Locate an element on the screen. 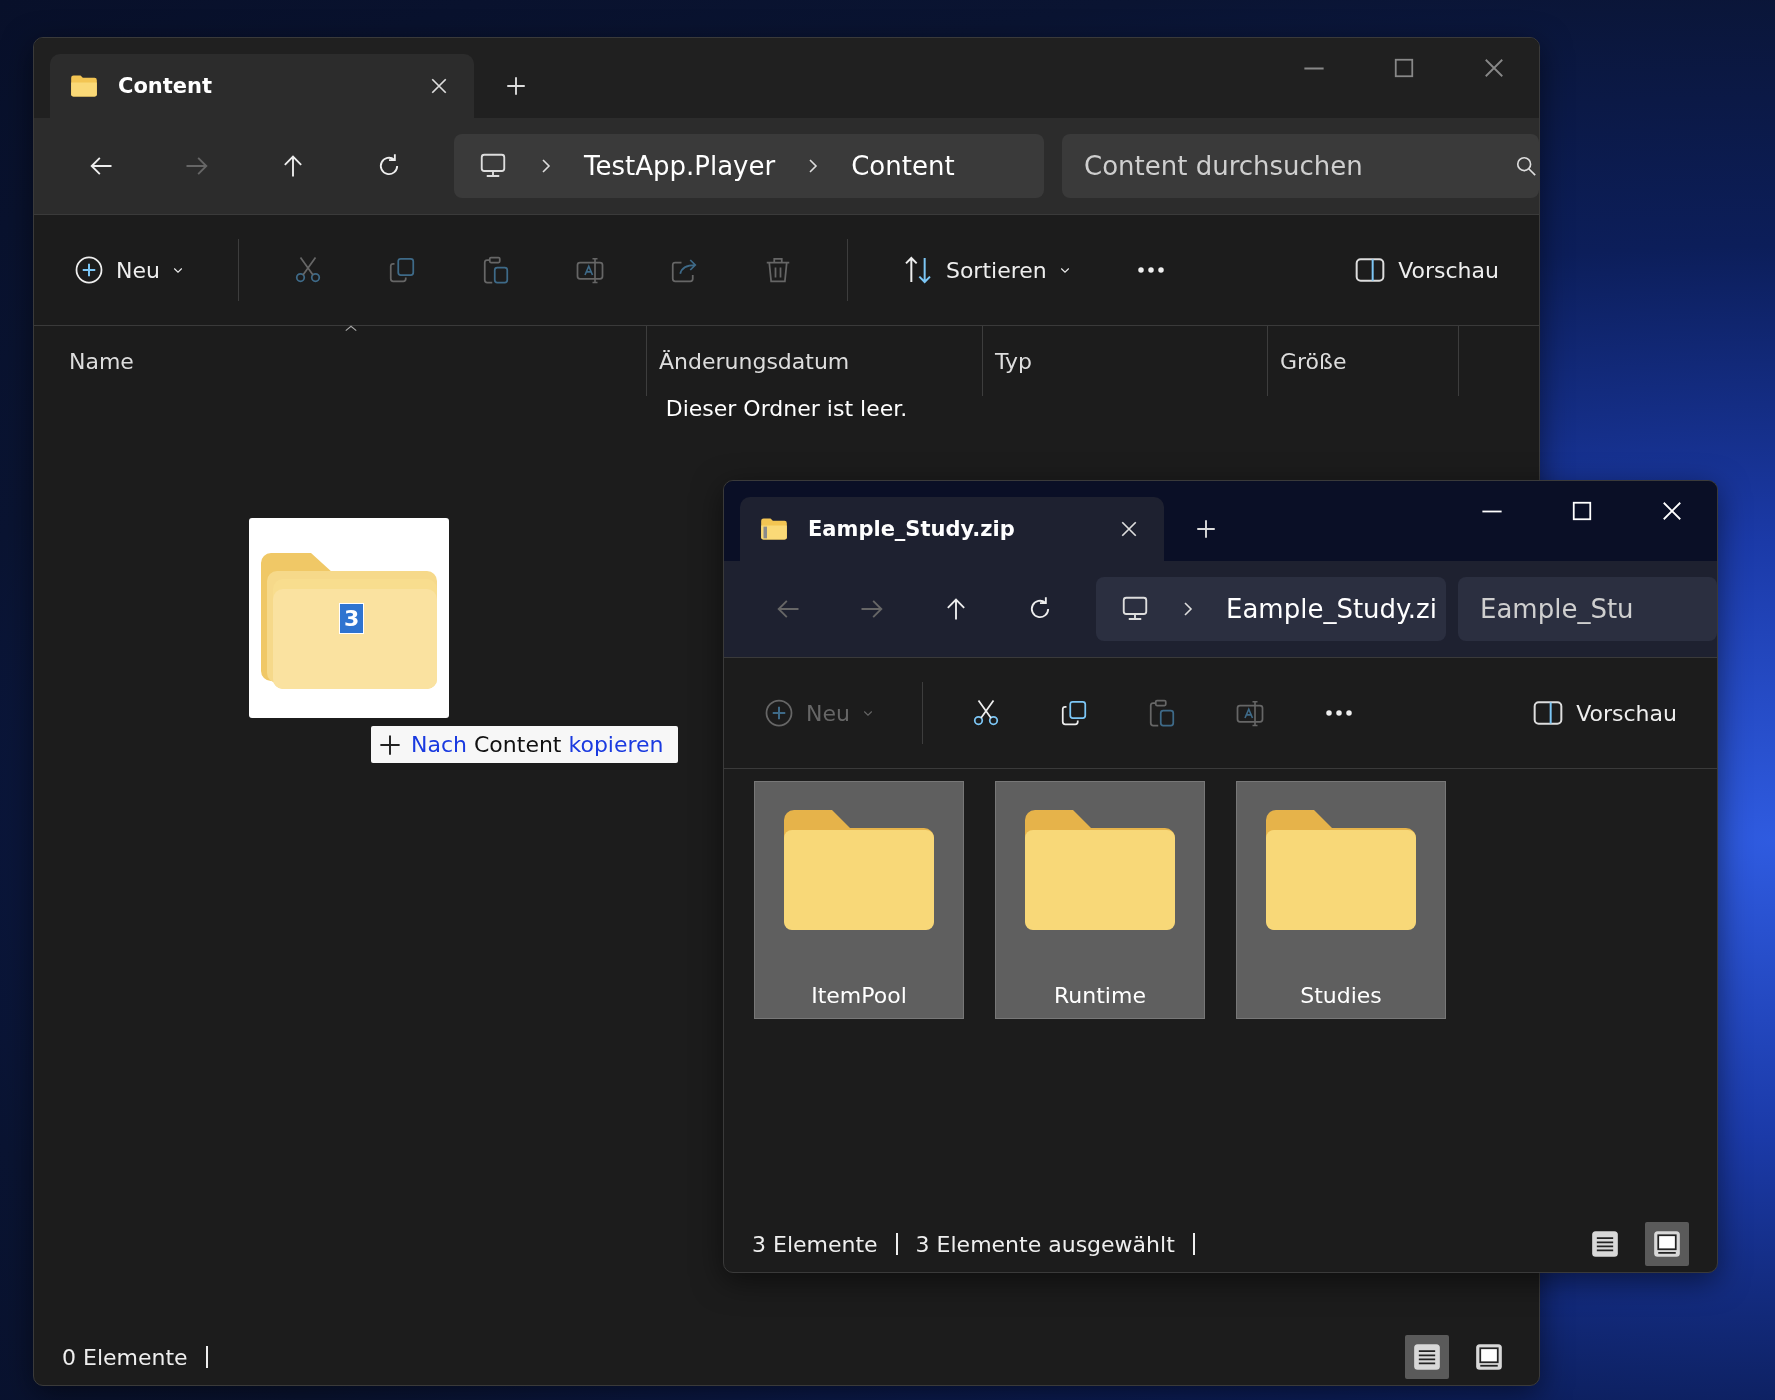 This screenshot has width=1775, height=1400. sort-button: Sortieren is located at coordinates (986, 270).